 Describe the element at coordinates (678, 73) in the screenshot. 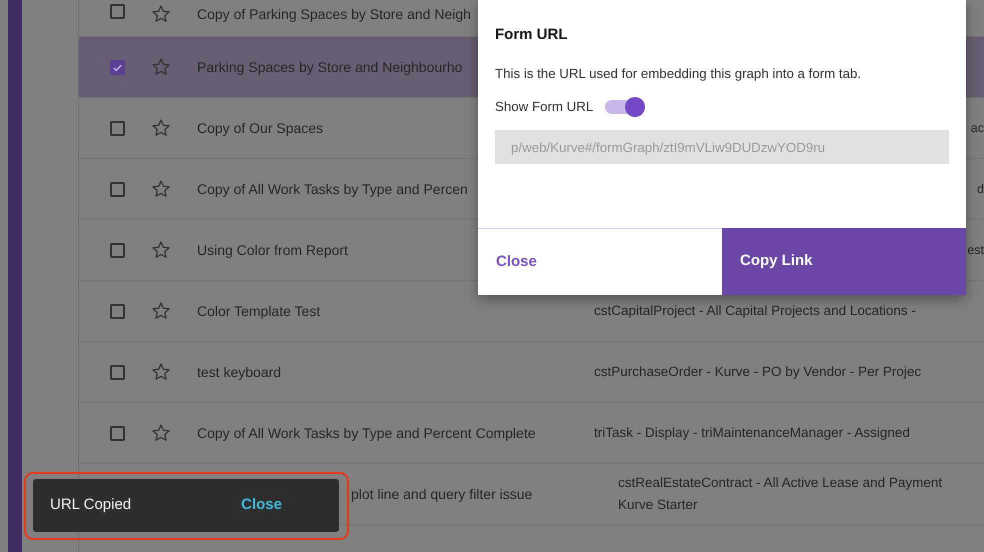

I see `dialog-description: This is the URL used for embedding this graph into a form tab.` at that location.